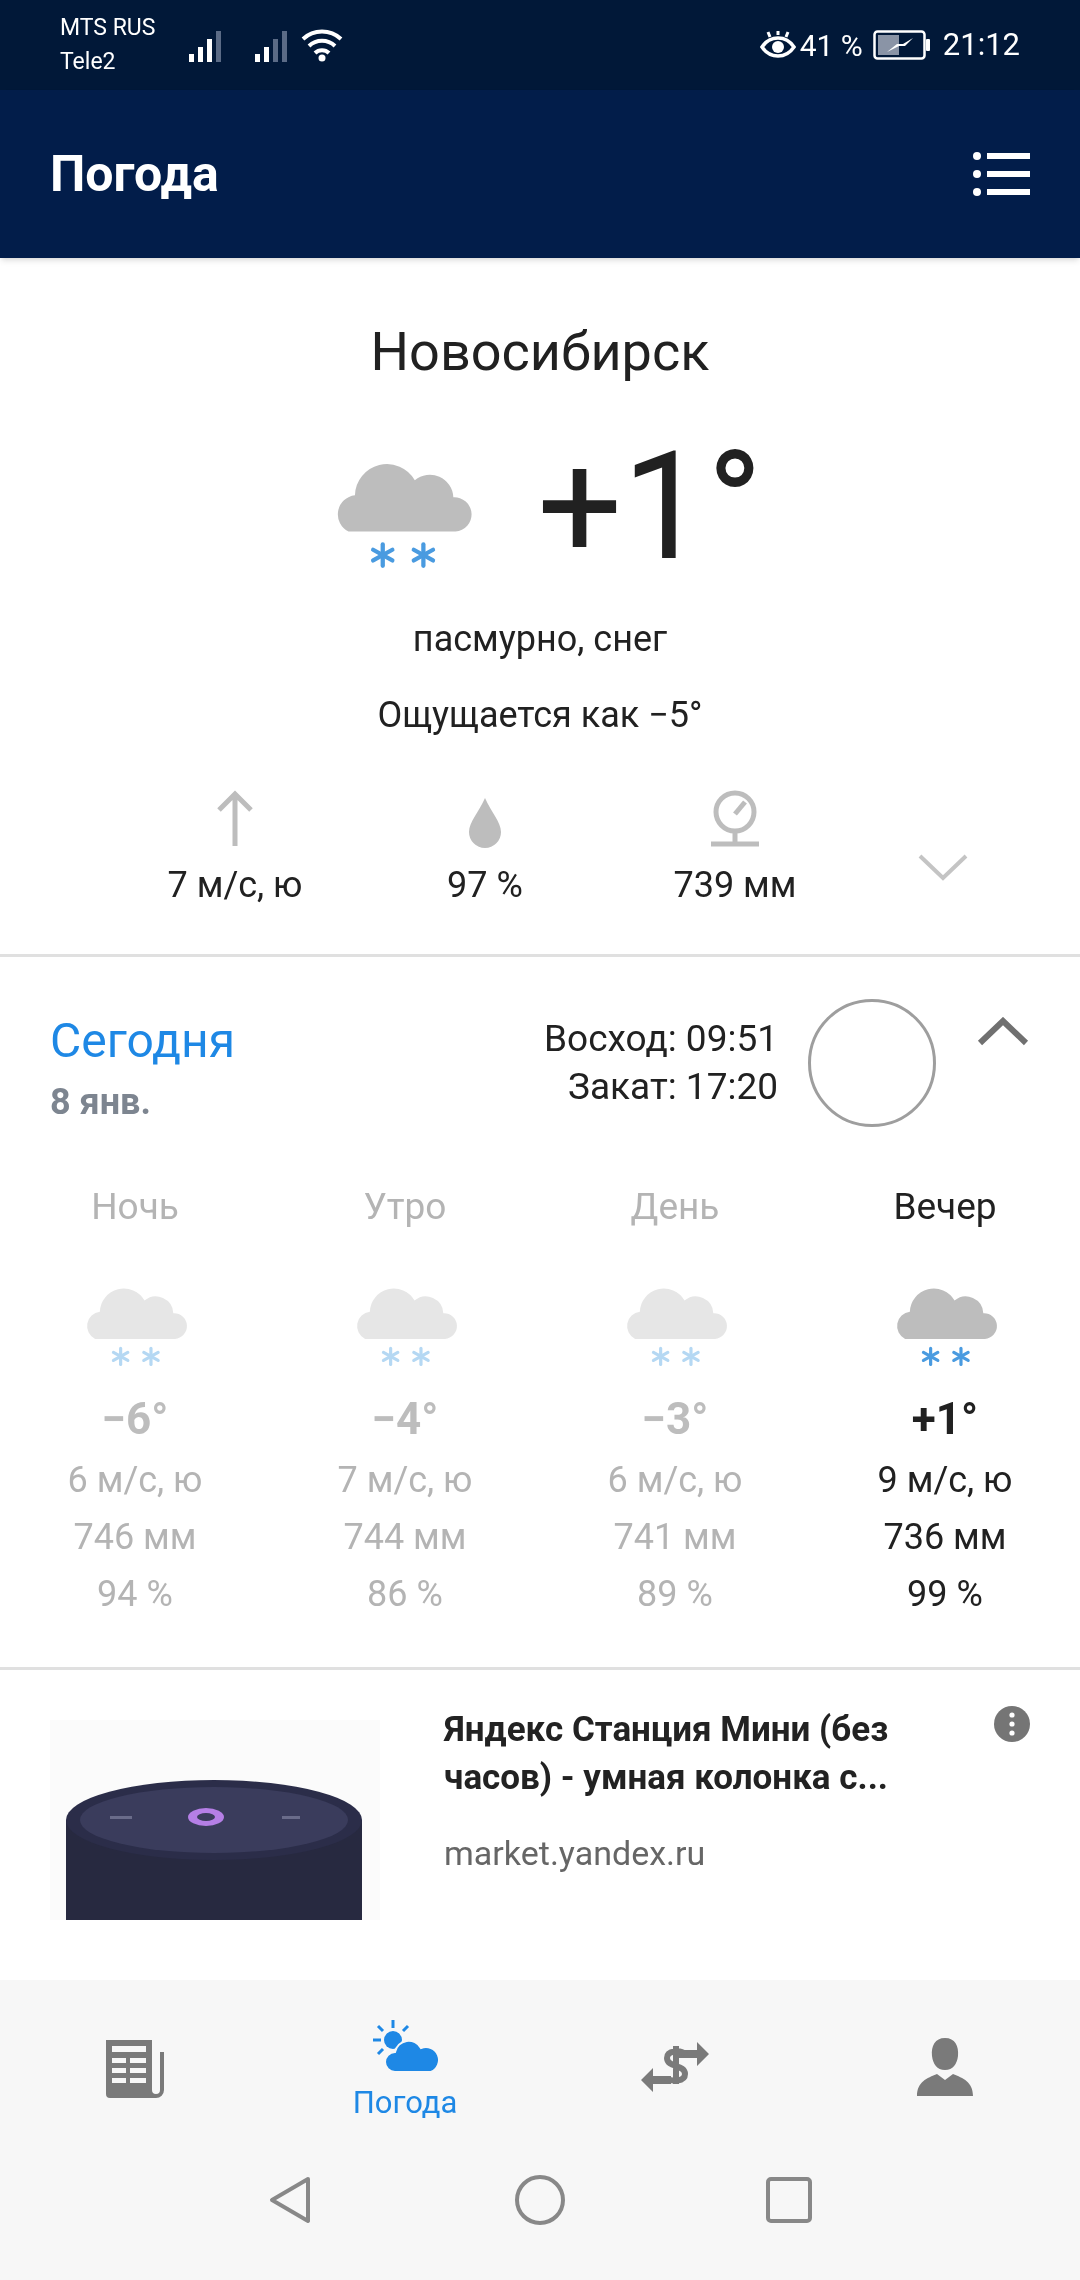 The width and height of the screenshot is (1080, 2280). Describe the element at coordinates (405, 1595) in the screenshot. I see `period-humidity: 86 %` at that location.